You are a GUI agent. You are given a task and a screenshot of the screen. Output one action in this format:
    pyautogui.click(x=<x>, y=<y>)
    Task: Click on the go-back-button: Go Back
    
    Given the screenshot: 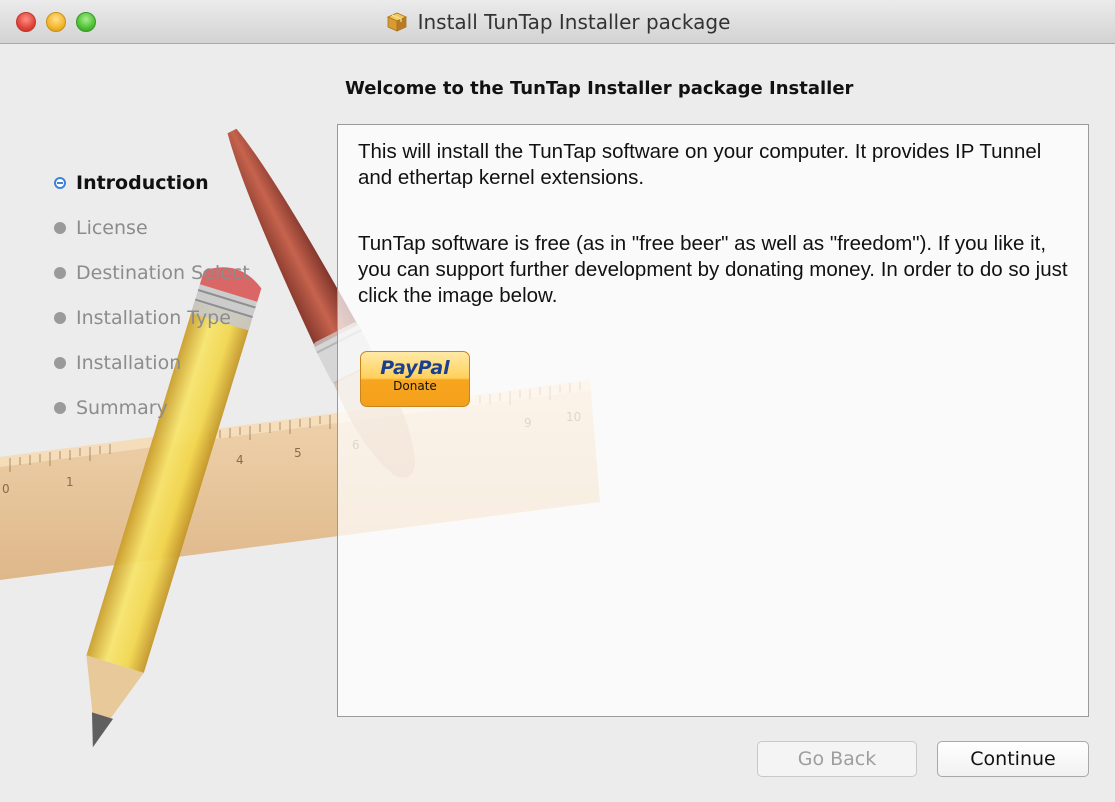 What is the action you would take?
    pyautogui.click(x=837, y=759)
    